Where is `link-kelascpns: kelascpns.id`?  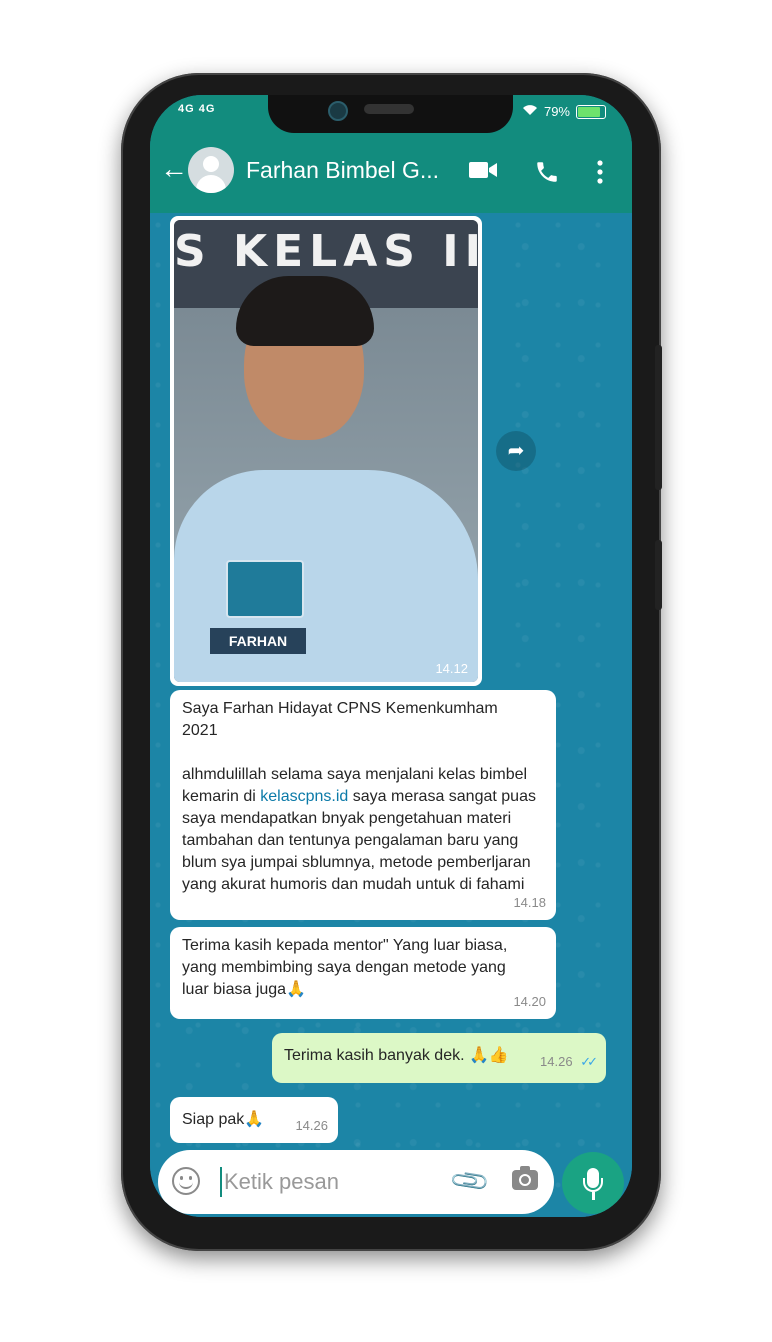
link-kelascpns: kelascpns.id is located at coordinates (304, 796).